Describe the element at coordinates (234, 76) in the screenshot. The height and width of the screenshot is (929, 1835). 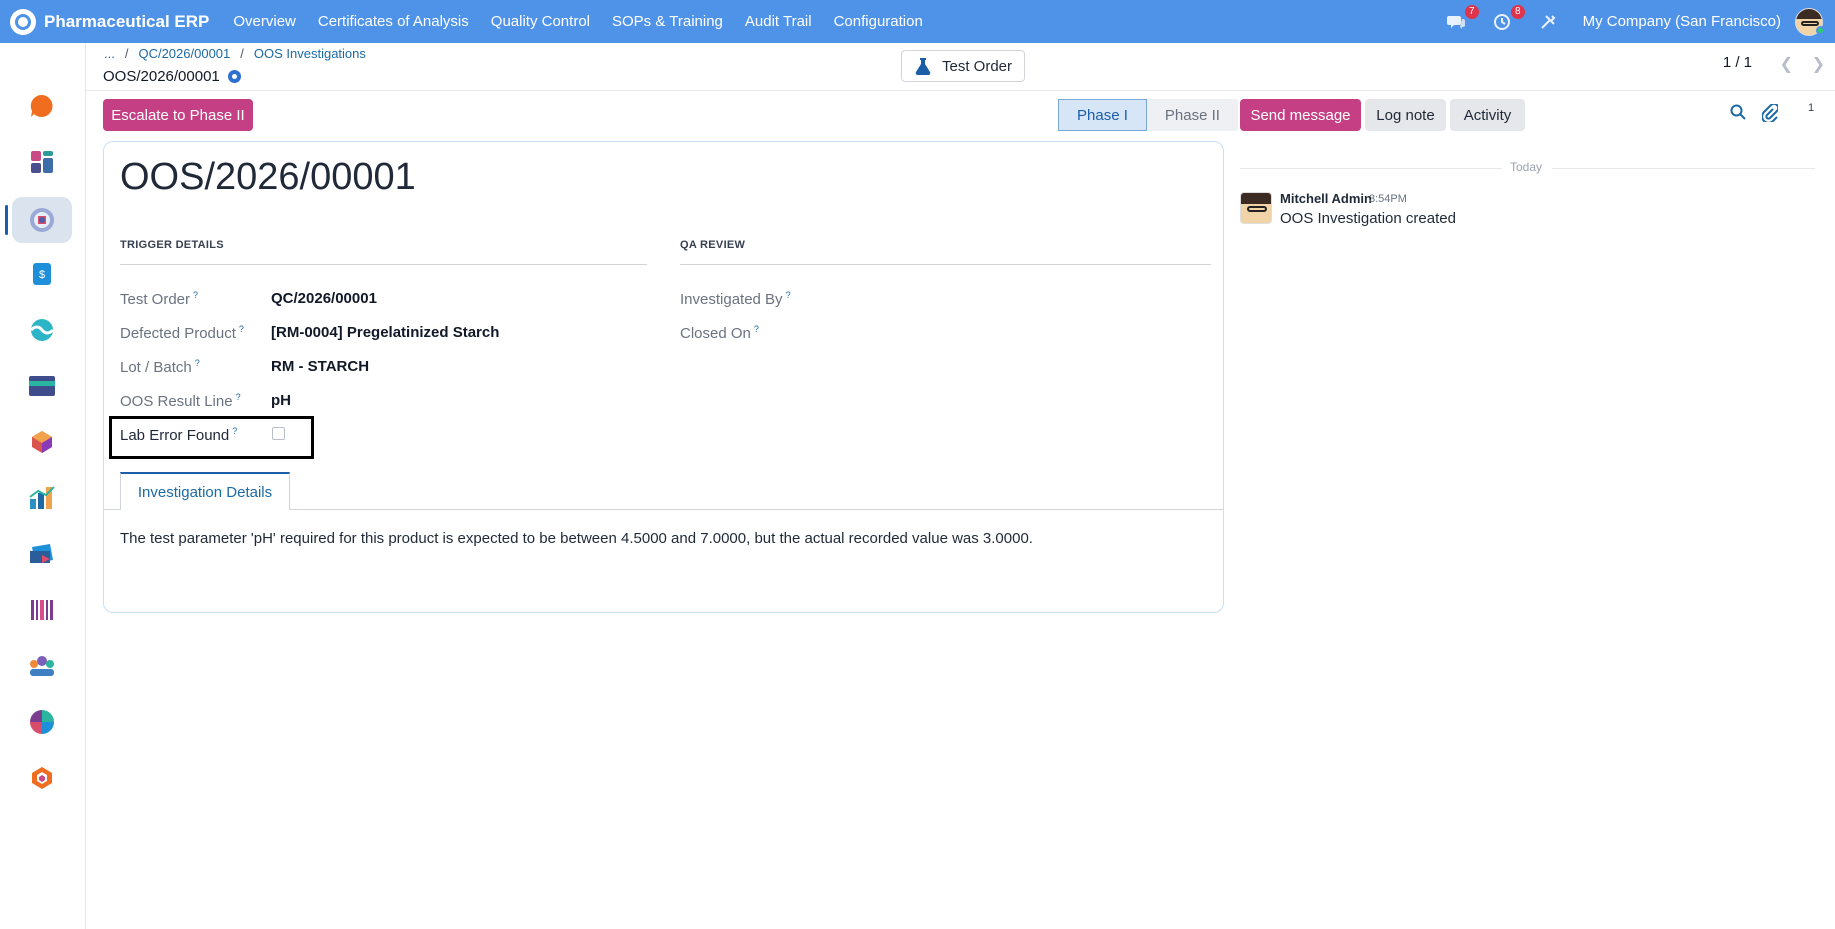
I see `gear-icon` at that location.